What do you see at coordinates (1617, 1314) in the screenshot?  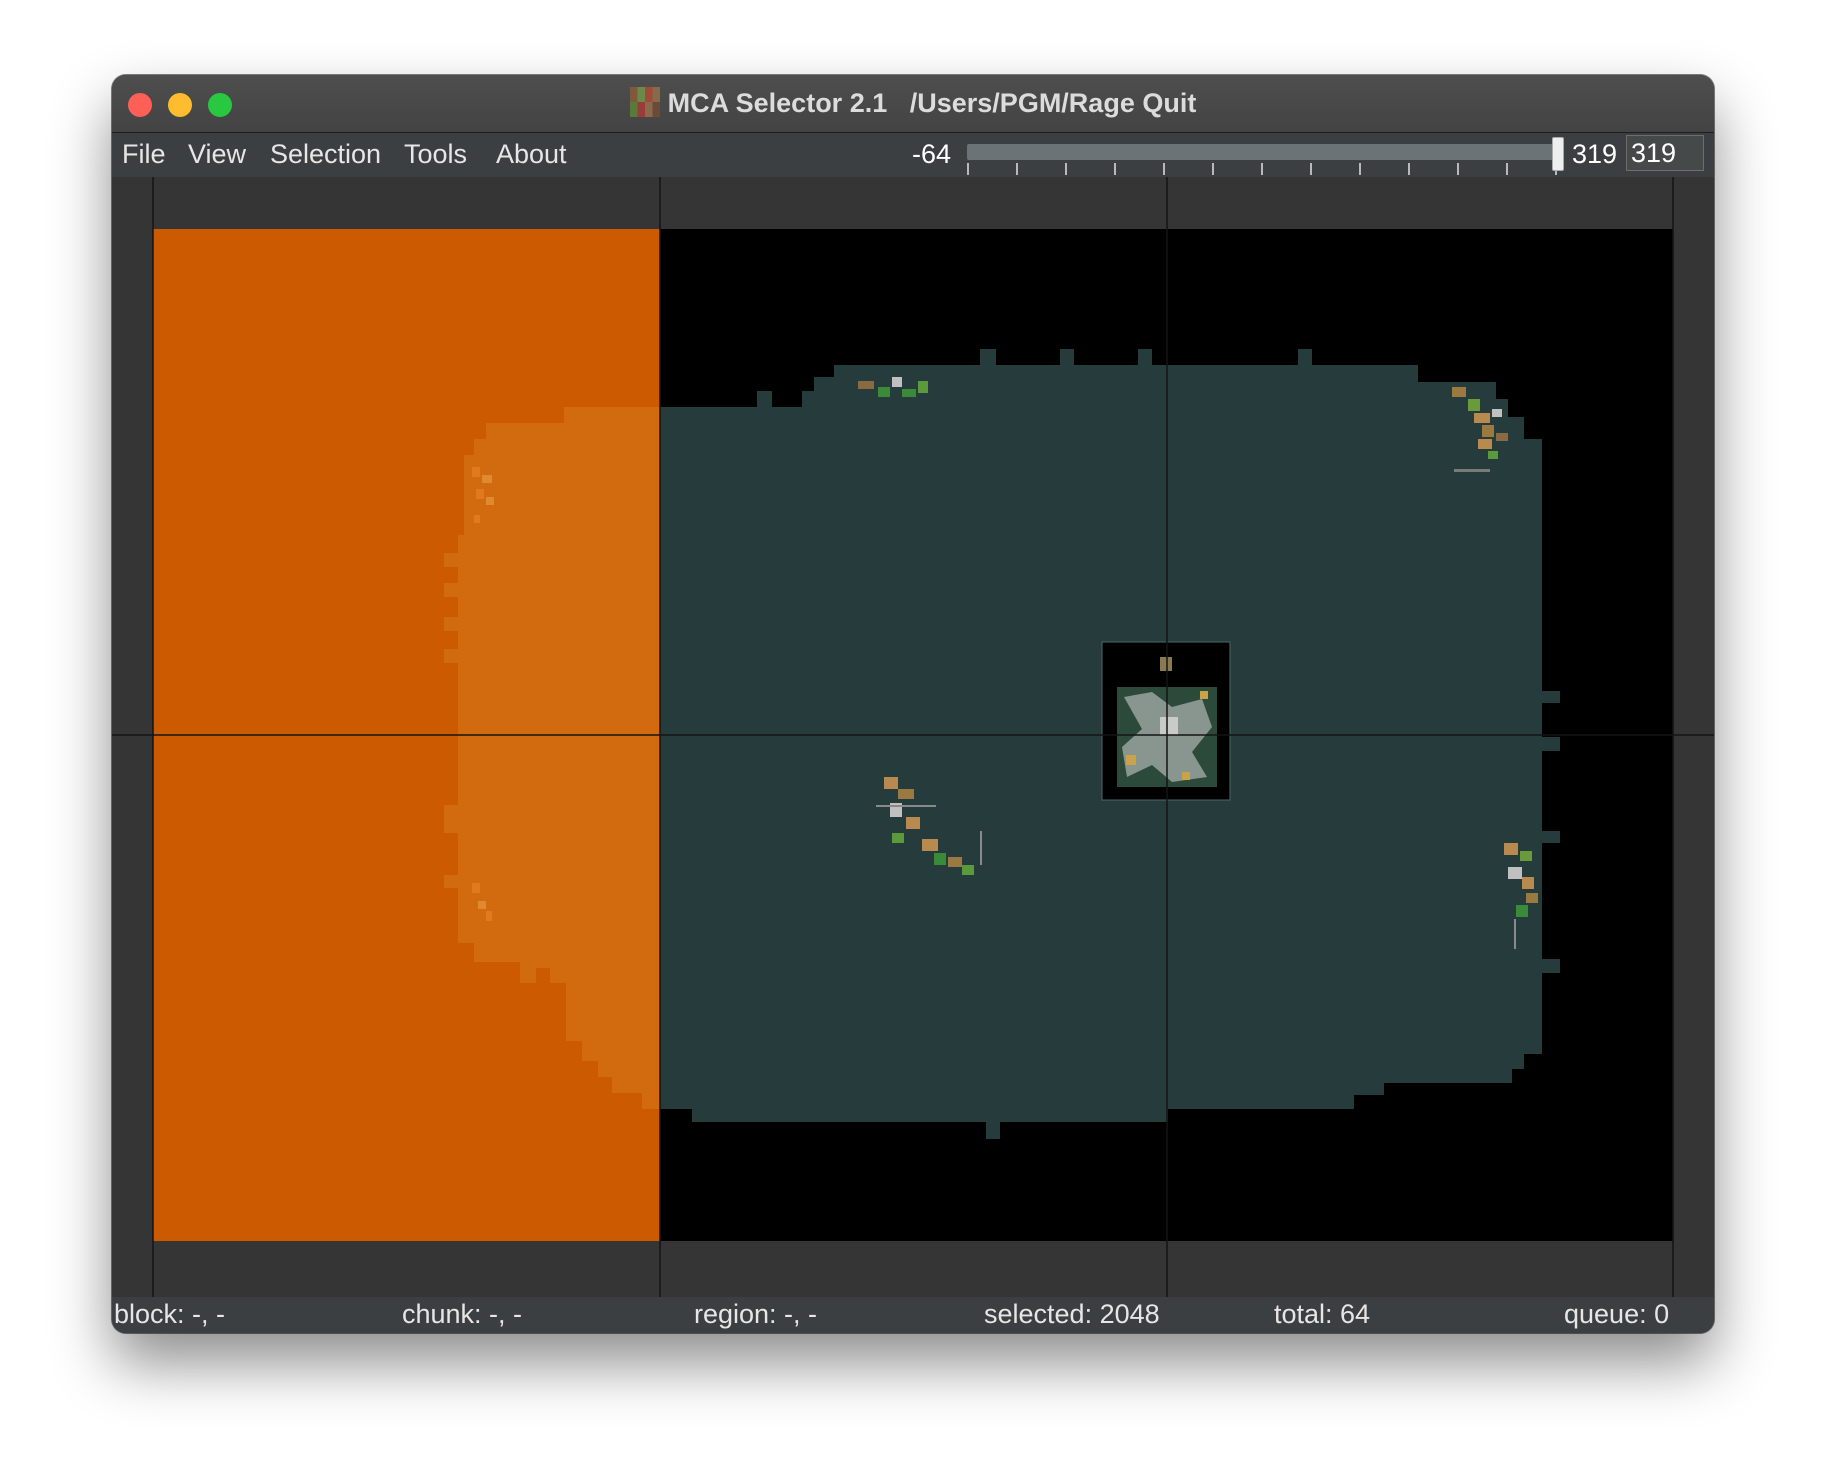 I see `status-queue: queue: 0` at bounding box center [1617, 1314].